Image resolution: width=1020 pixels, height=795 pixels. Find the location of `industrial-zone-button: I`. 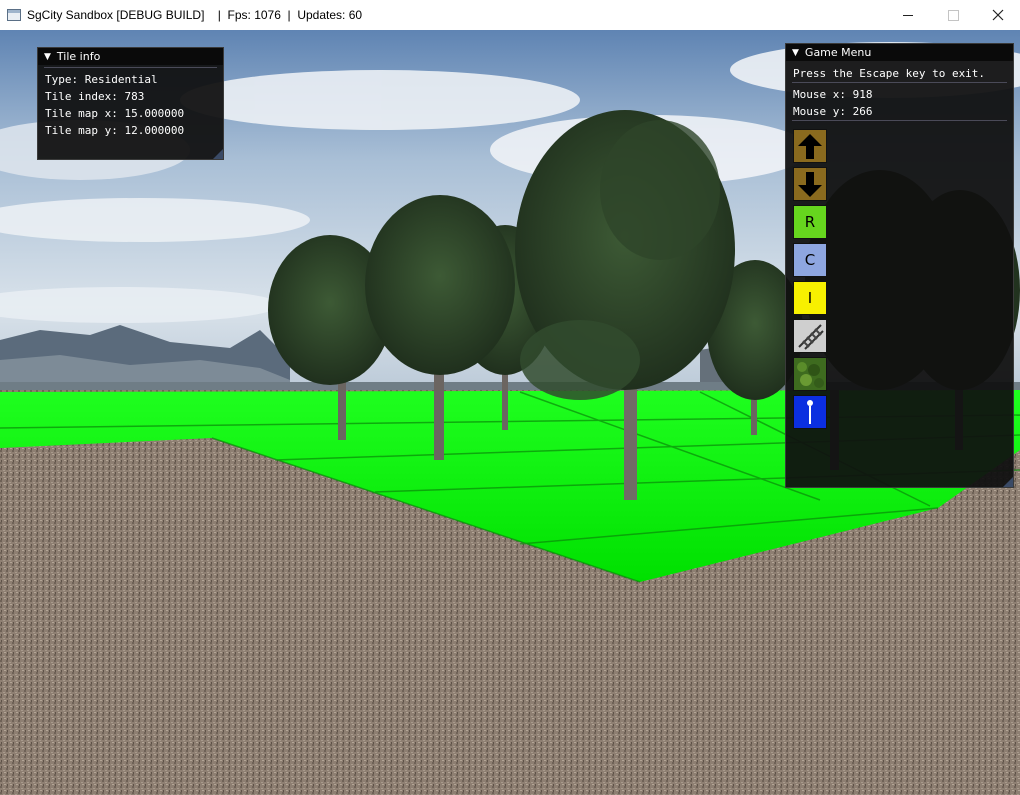

industrial-zone-button: I is located at coordinates (810, 298).